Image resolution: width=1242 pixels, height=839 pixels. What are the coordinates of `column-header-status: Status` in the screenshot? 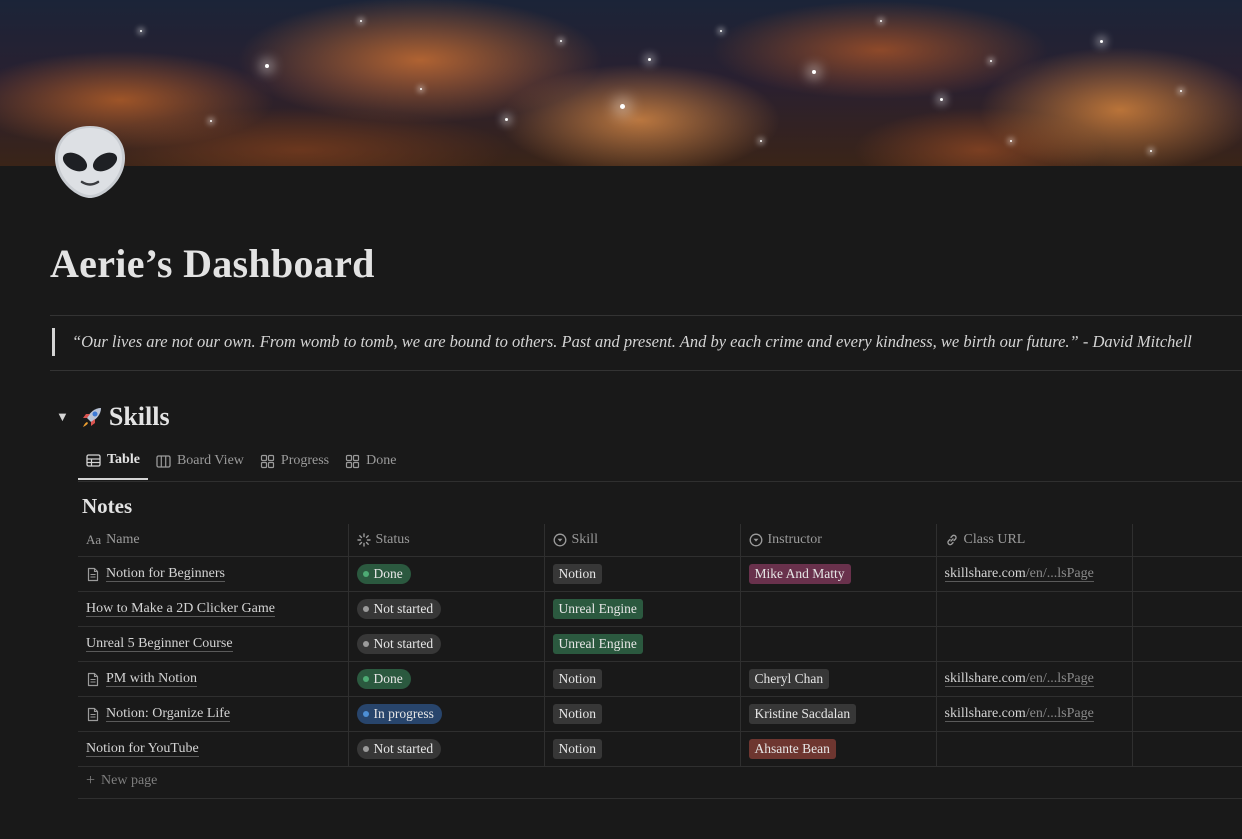 It's located at (446, 540).